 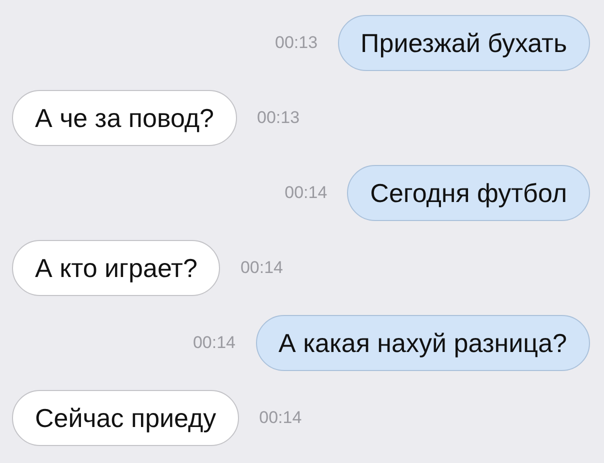 I want to click on received-message-bubble: А че за повод?, so click(x=124, y=118).